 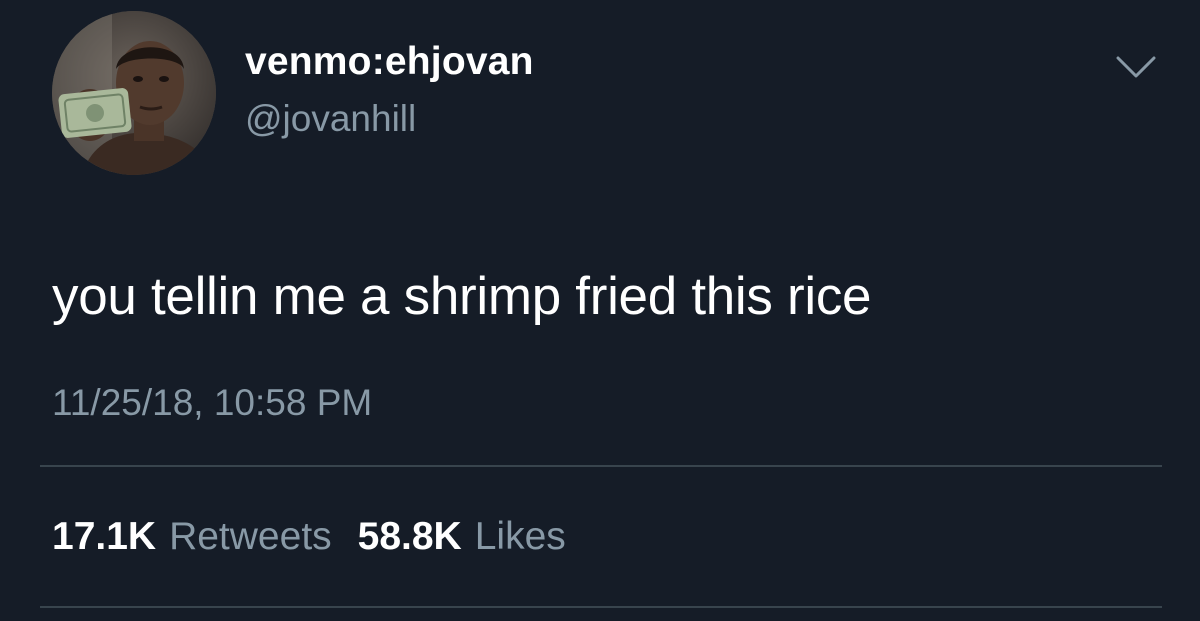 I want to click on retweets-stat: 17.1K Retweets, so click(x=192, y=537).